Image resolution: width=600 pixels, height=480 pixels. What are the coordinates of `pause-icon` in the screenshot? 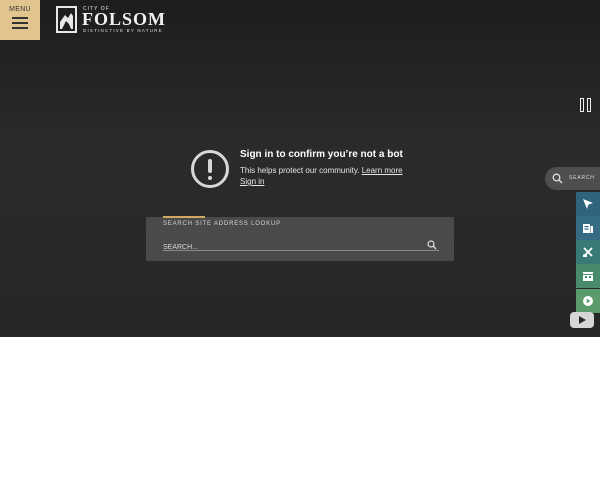 It's located at (586, 105).